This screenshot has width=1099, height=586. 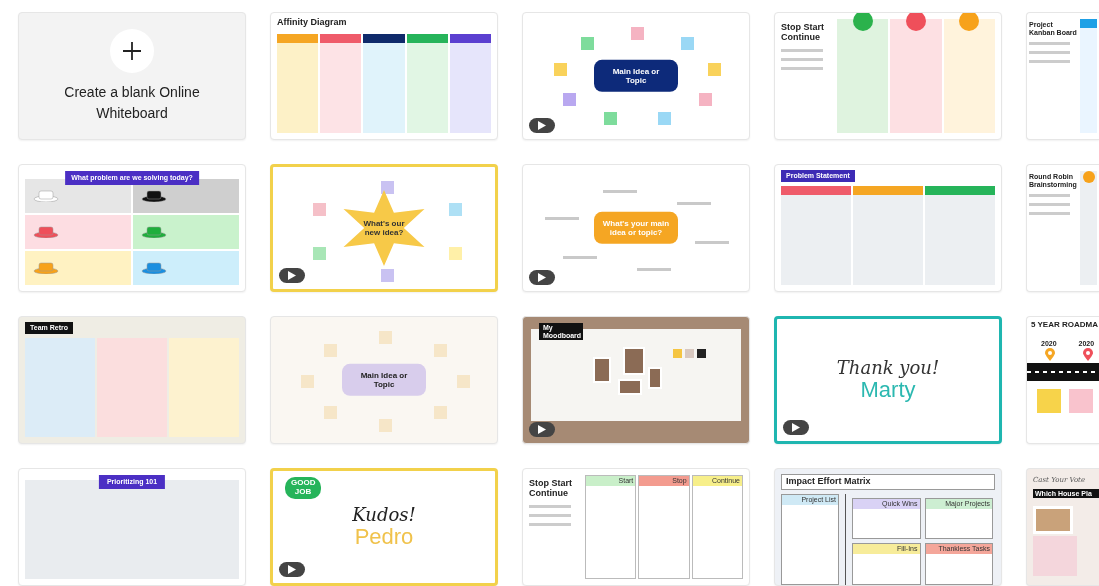 I want to click on road-band, so click(x=1063, y=372).